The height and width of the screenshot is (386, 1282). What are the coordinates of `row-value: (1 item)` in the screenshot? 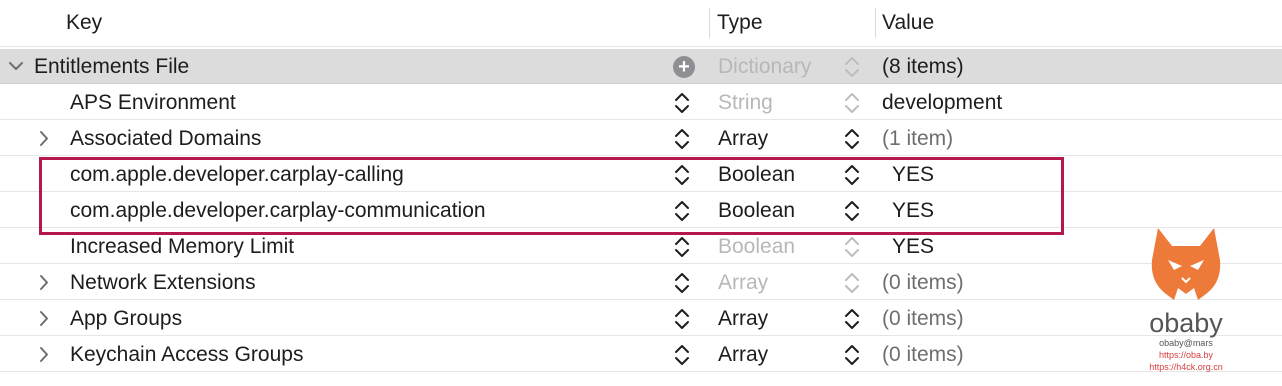 It's located at (918, 138).